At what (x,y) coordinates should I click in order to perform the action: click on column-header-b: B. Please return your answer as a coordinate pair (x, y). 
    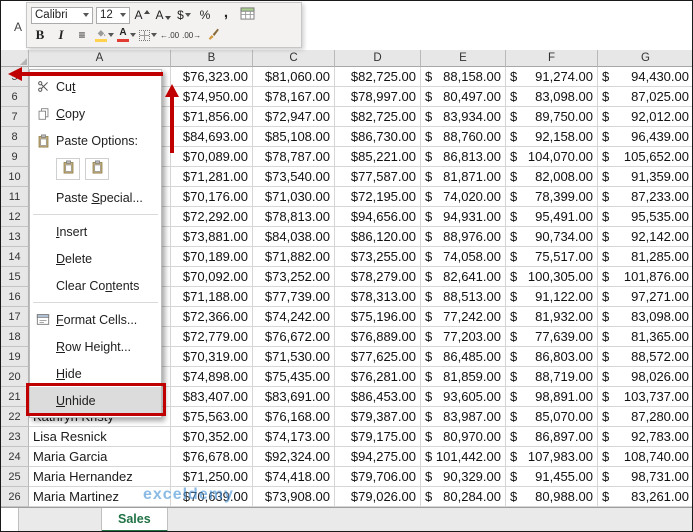
    Looking at the image, I should click on (212, 58).